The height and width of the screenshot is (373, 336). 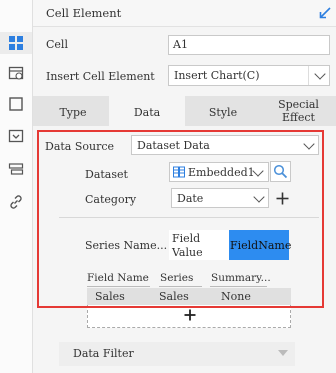 I want to click on tab-data: Data, so click(x=147, y=111).